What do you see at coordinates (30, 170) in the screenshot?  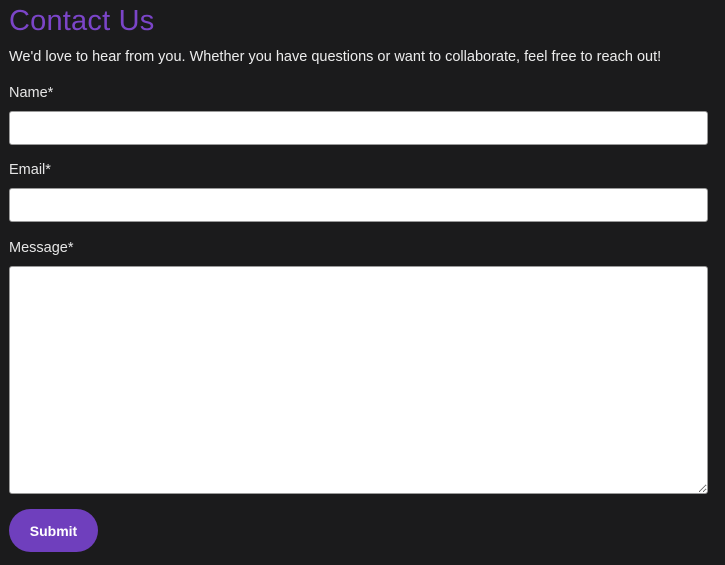 I see `email-label: Email*` at bounding box center [30, 170].